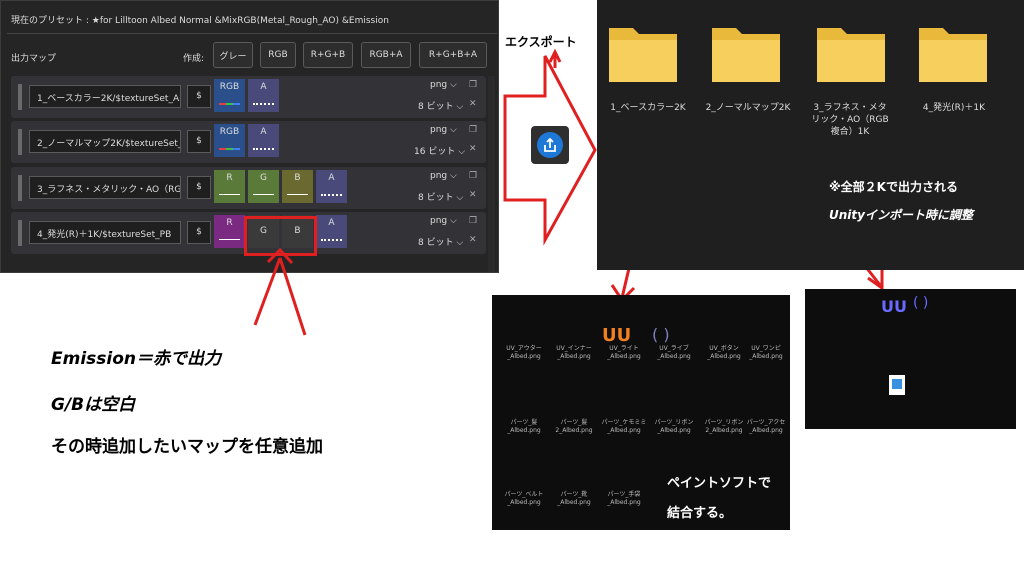 The width and height of the screenshot is (1024, 570). What do you see at coordinates (105, 187) in the screenshot?
I see `file-name-field: 3_ラフネス・メタリック・AO（RGB複` at bounding box center [105, 187].